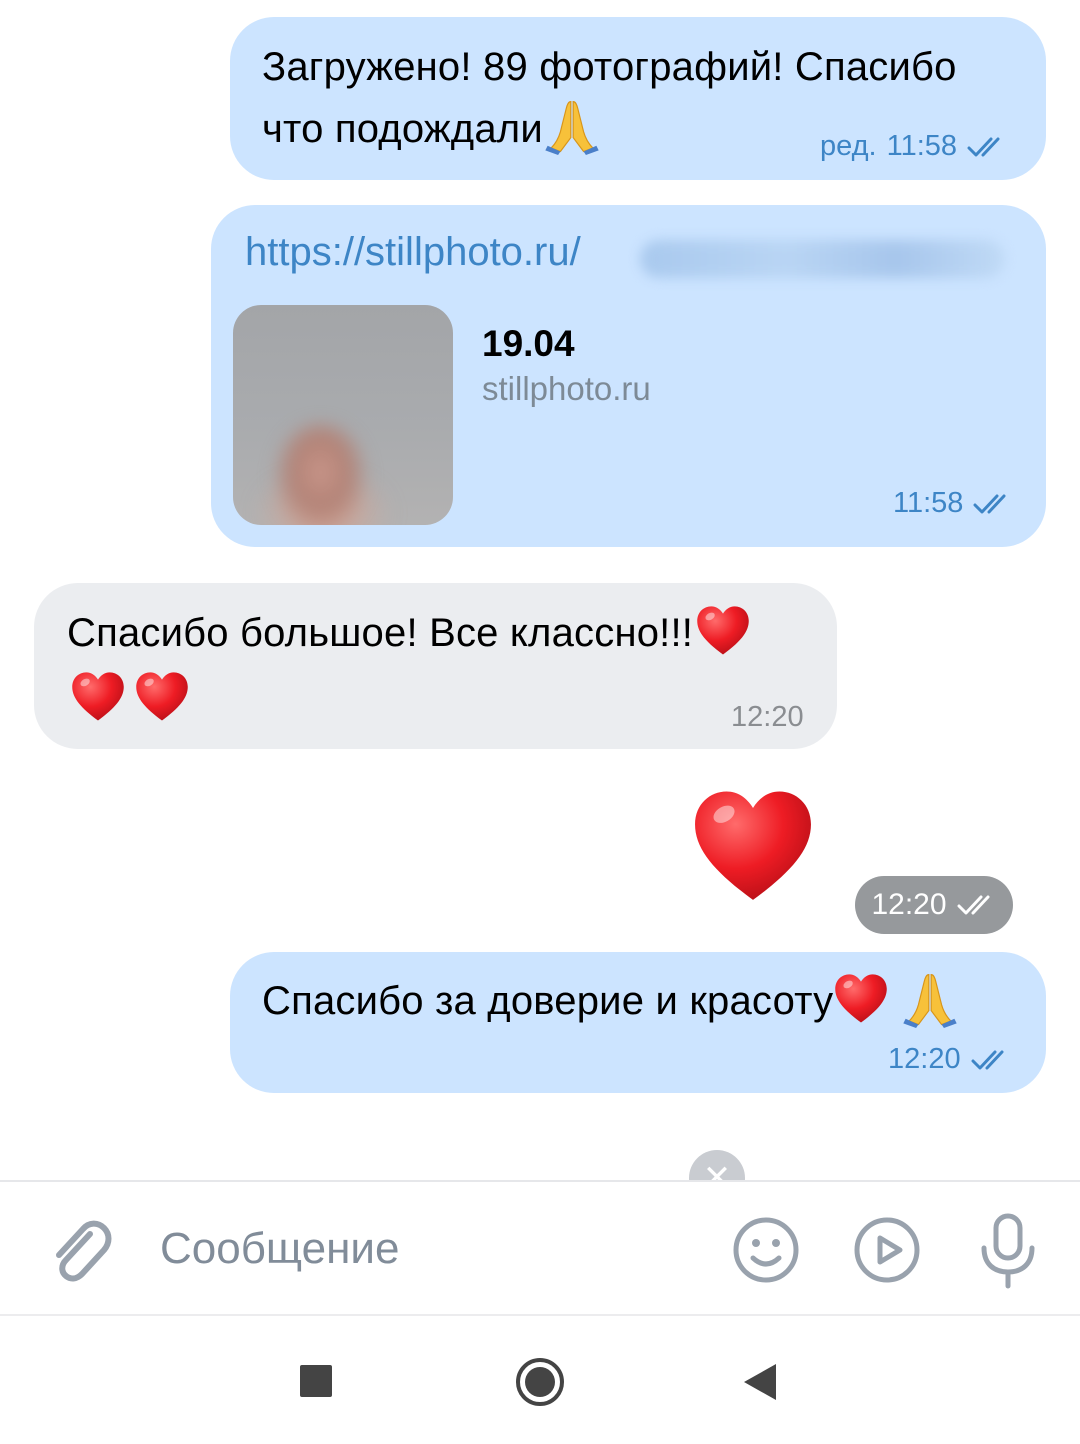 This screenshot has width=1080, height=1444. What do you see at coordinates (766, 1250) in the screenshot?
I see `smile-icon` at bounding box center [766, 1250].